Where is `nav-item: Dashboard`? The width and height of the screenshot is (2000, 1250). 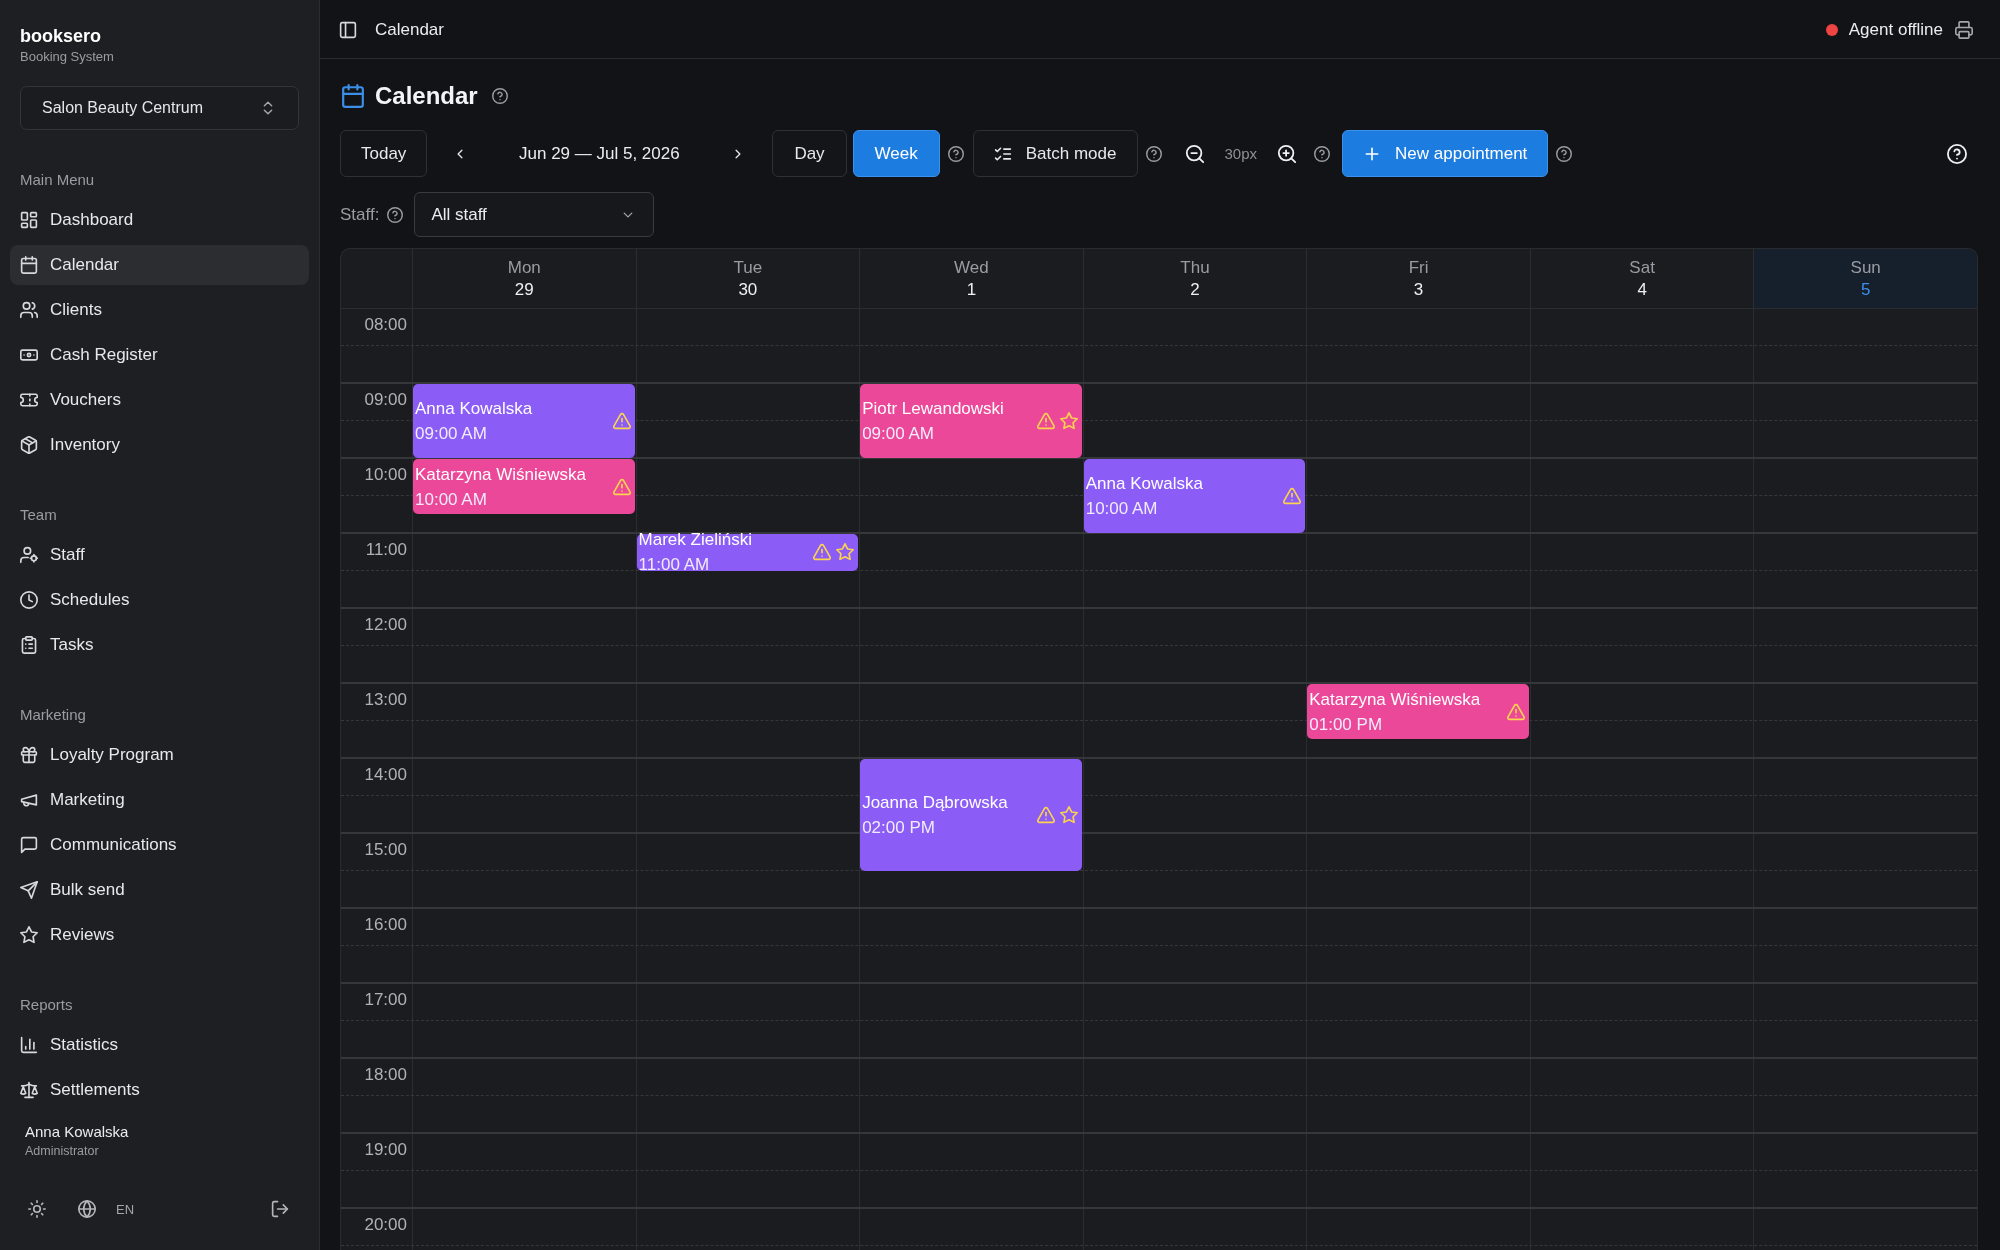 nav-item: Dashboard is located at coordinates (159, 220).